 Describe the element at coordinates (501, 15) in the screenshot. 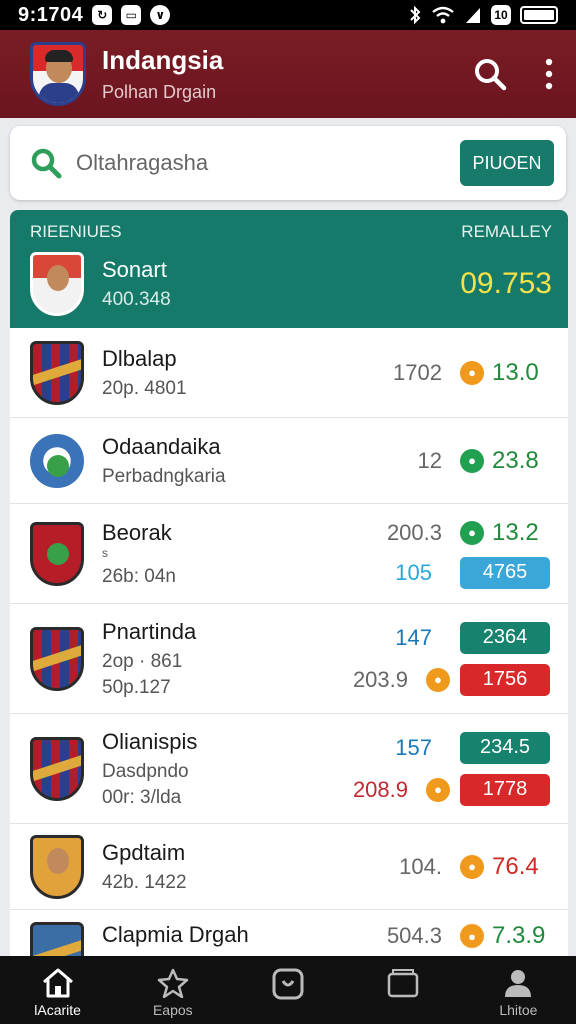

I see `sim-icon: 10` at that location.